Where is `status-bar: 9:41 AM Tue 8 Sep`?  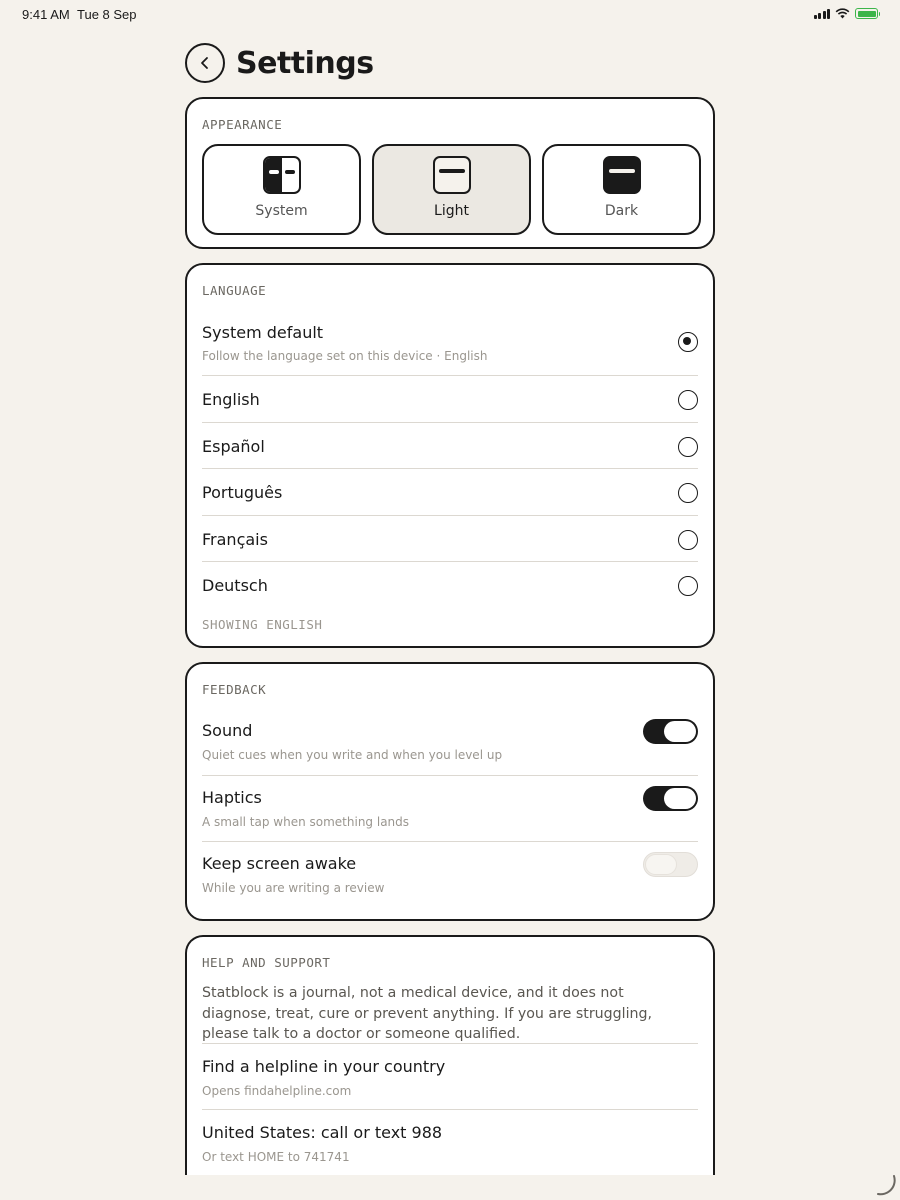
status-bar: 9:41 AM Tue 8 Sep is located at coordinates (450, 14).